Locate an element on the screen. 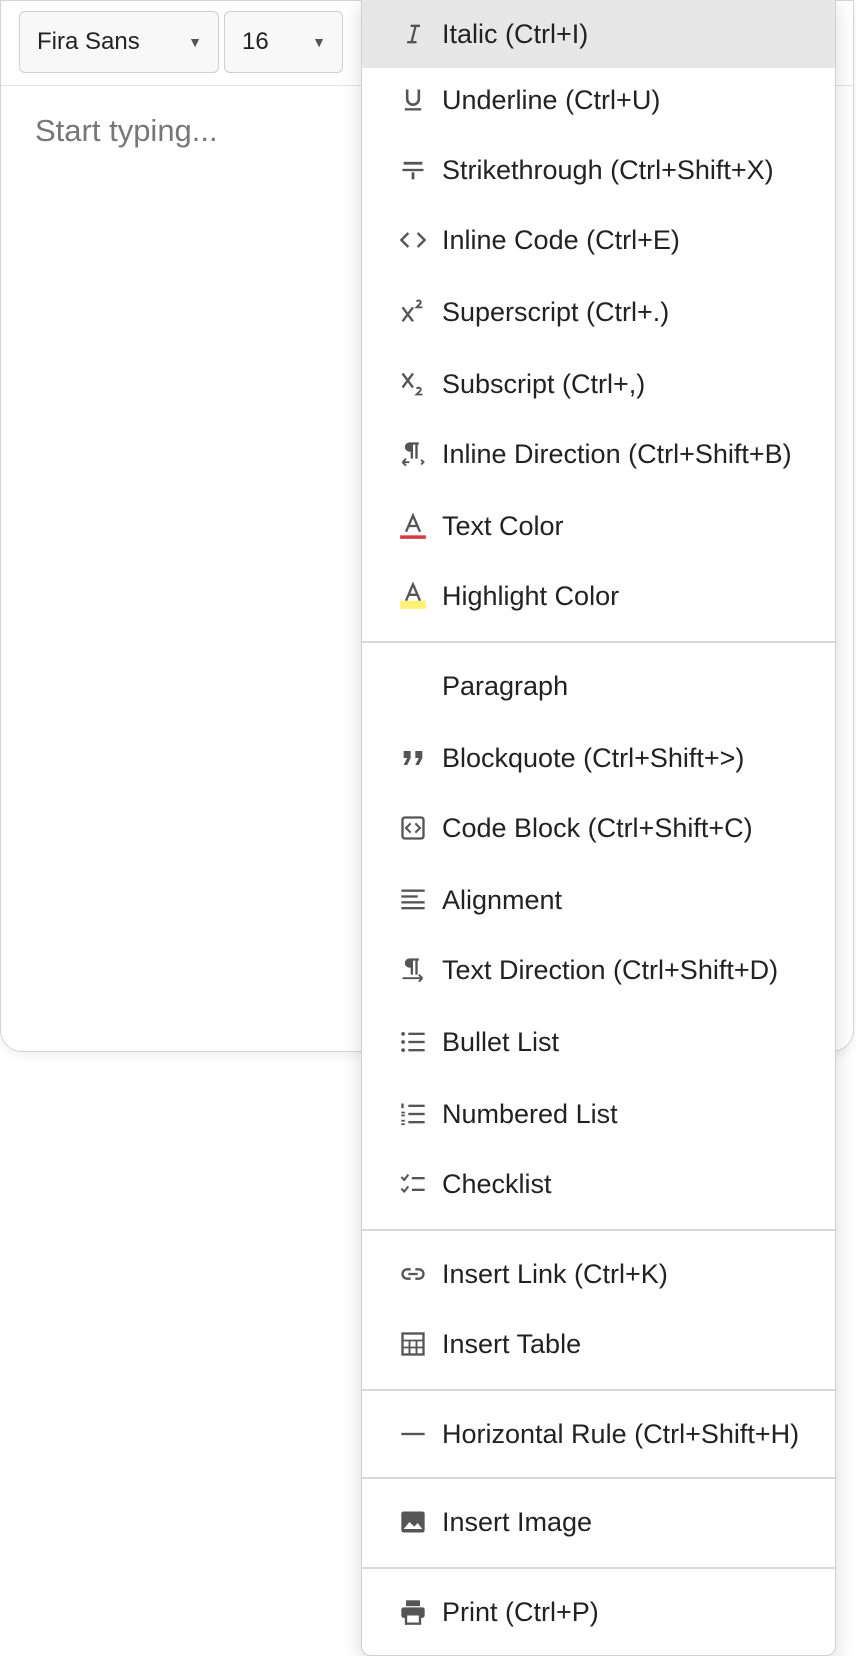 This screenshot has height=1656, width=856. menu-item-strikethrough: Strikethrough (Ctrl+Shift+X) is located at coordinates (598, 170).